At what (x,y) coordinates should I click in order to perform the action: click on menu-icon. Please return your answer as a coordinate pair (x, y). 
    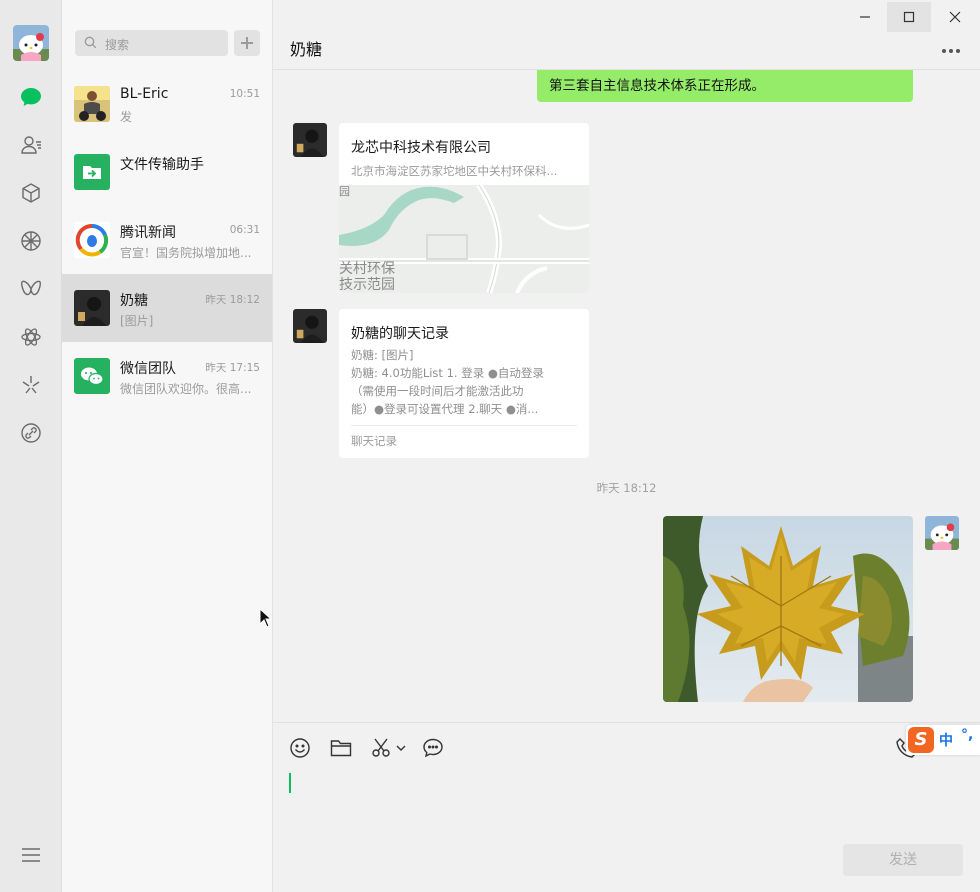
    Looking at the image, I should click on (31, 855).